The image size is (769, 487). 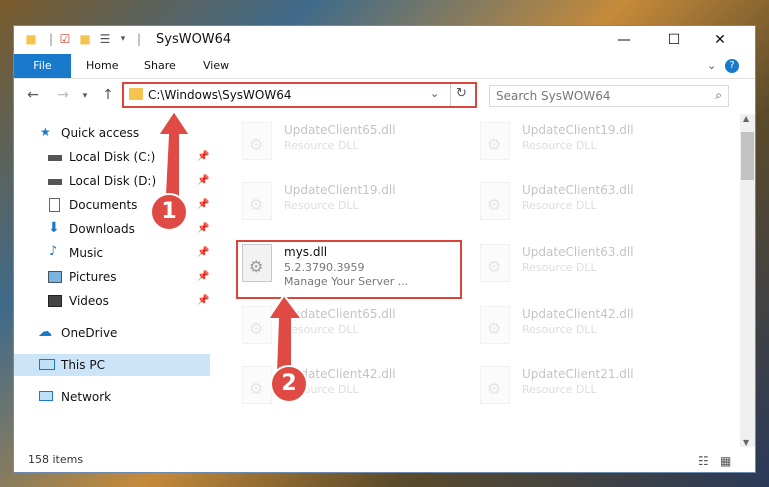 What do you see at coordinates (136, 94) in the screenshot?
I see `folder-icon` at bounding box center [136, 94].